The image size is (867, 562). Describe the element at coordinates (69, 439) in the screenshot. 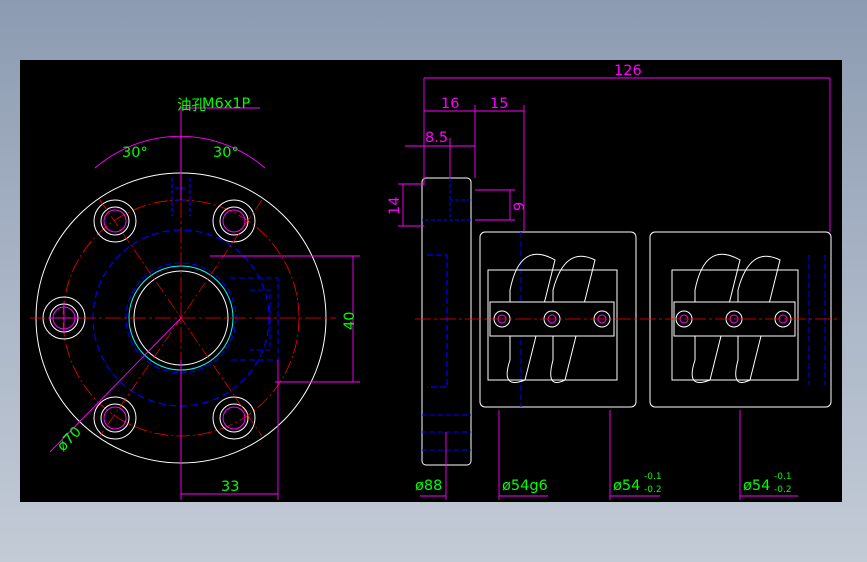

I see `dim-70-label: ø70` at that location.